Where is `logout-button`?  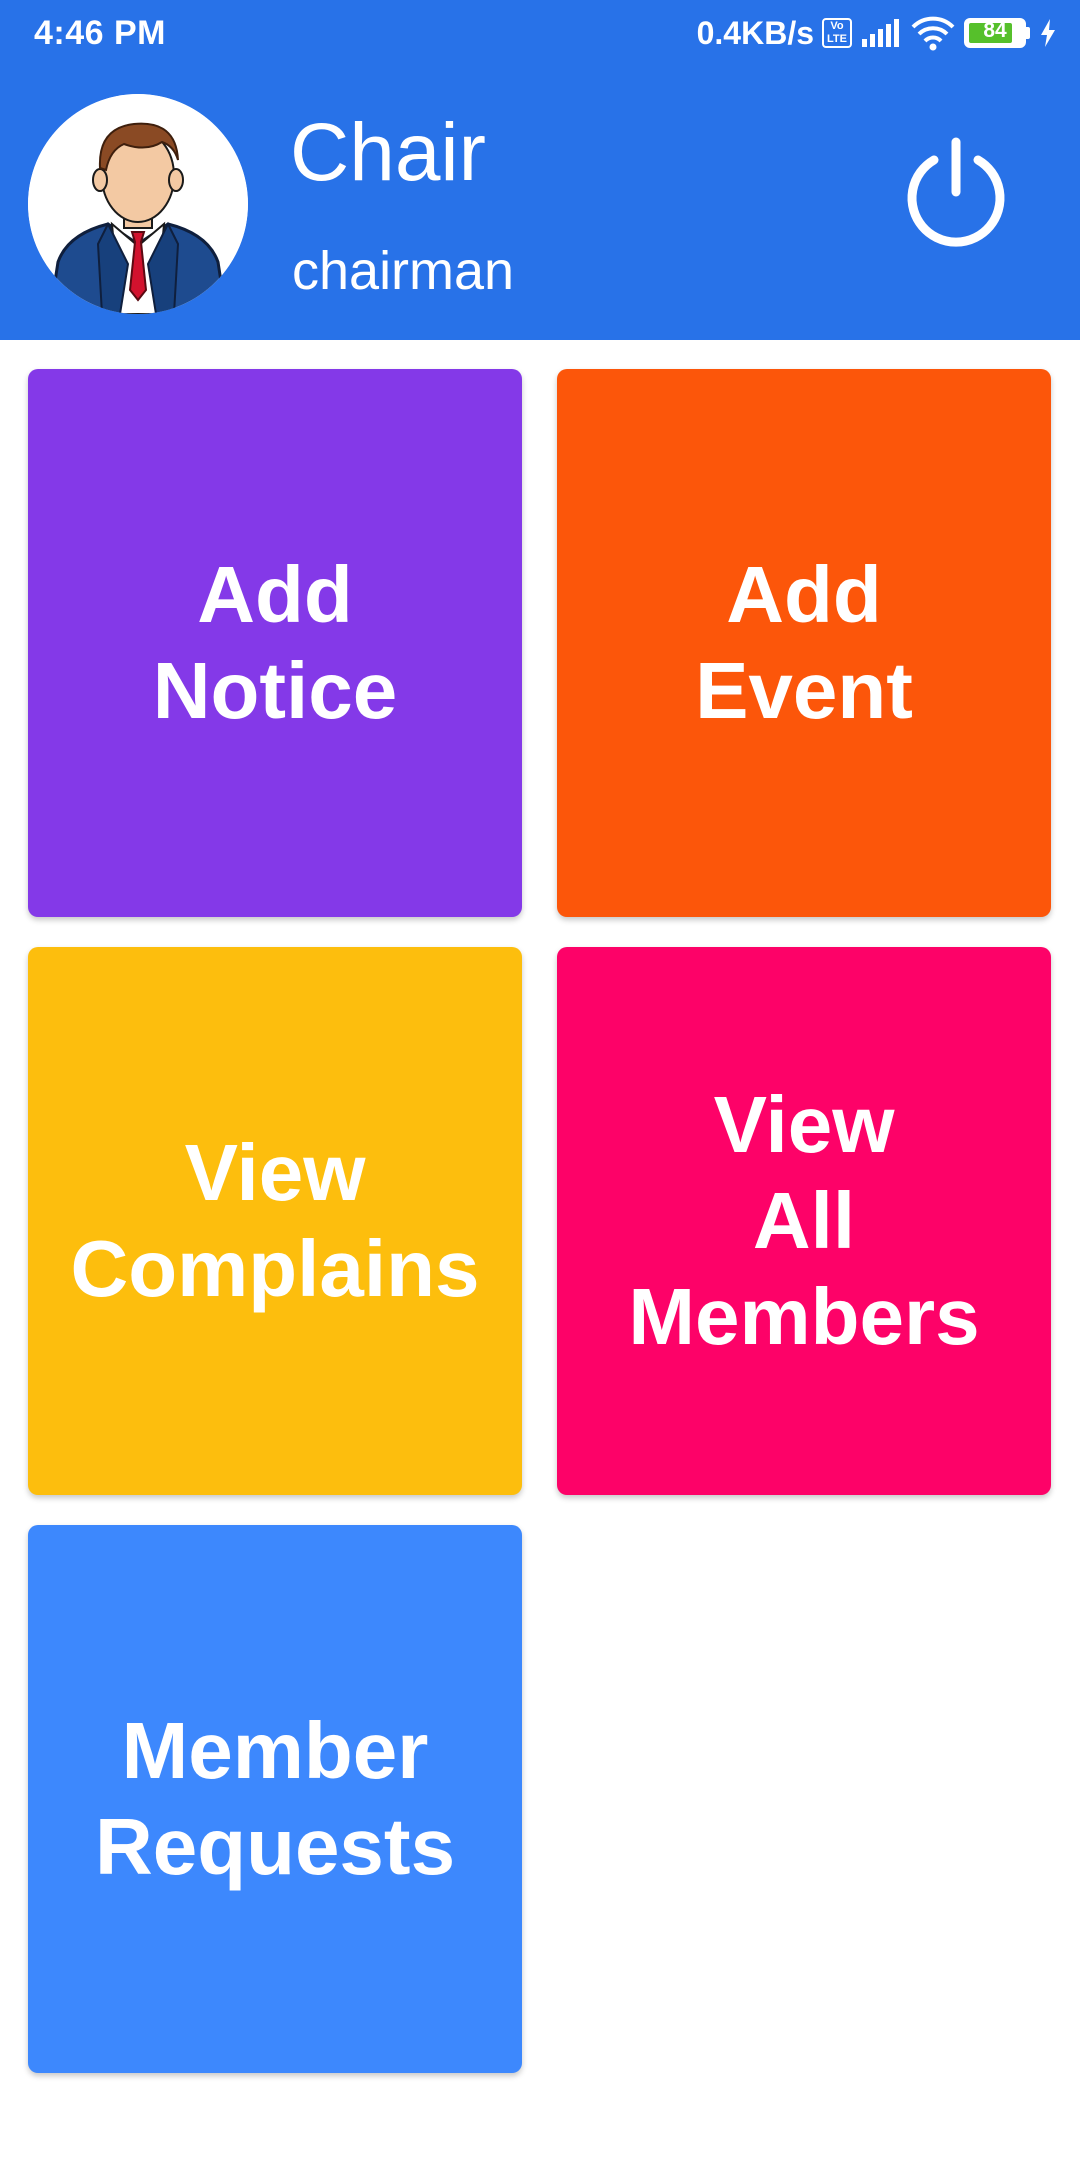 logout-button is located at coordinates (956, 194).